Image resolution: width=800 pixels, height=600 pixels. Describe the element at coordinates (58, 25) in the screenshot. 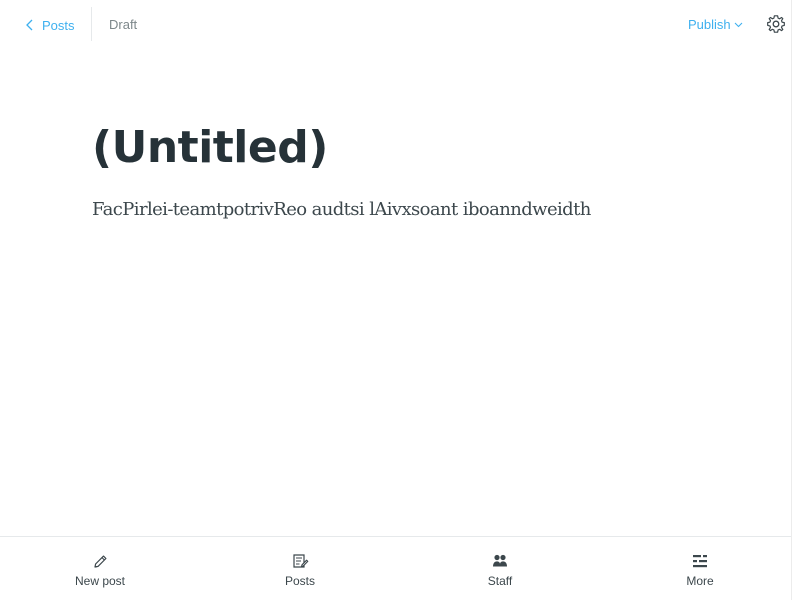

I see `back-link-label: Posts` at that location.